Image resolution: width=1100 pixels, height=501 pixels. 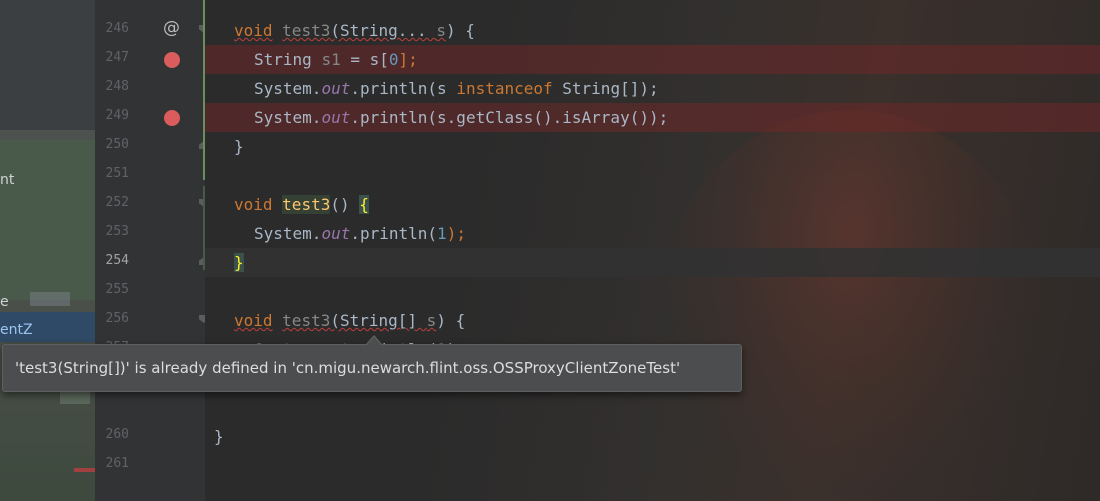 I want to click on tree-item-fragment: nt, so click(x=7, y=180).